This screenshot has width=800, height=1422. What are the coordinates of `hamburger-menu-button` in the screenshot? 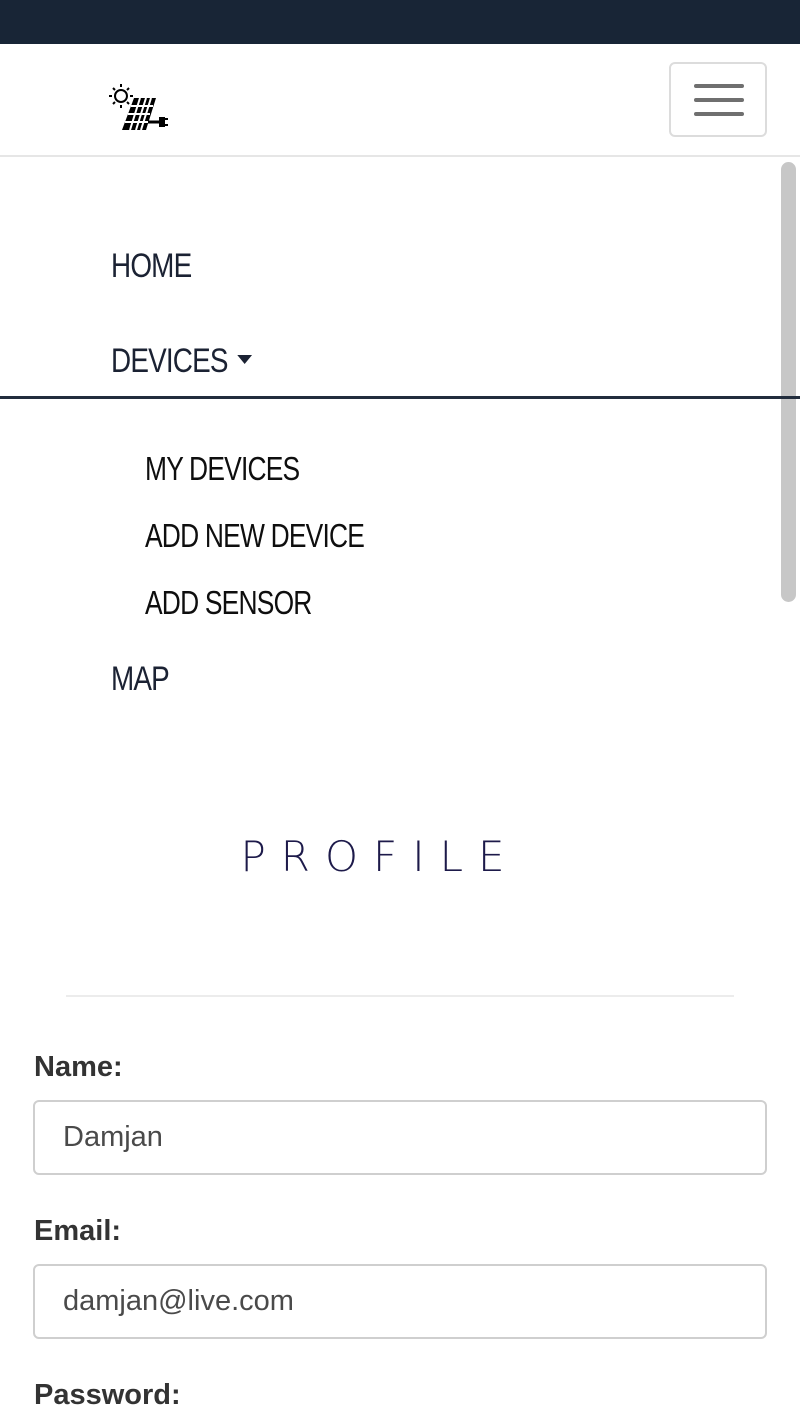 It's located at (718, 99).